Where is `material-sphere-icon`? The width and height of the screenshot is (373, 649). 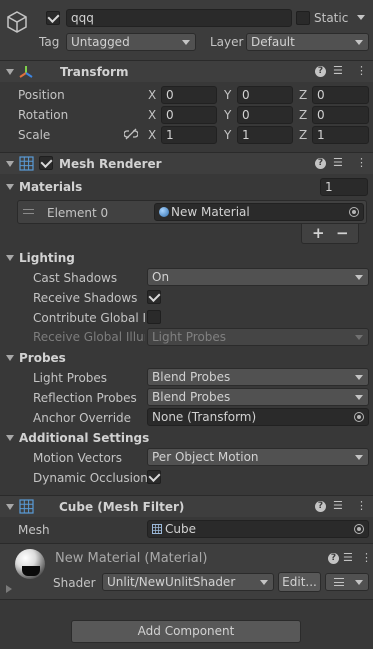
material-sphere-icon is located at coordinates (164, 212).